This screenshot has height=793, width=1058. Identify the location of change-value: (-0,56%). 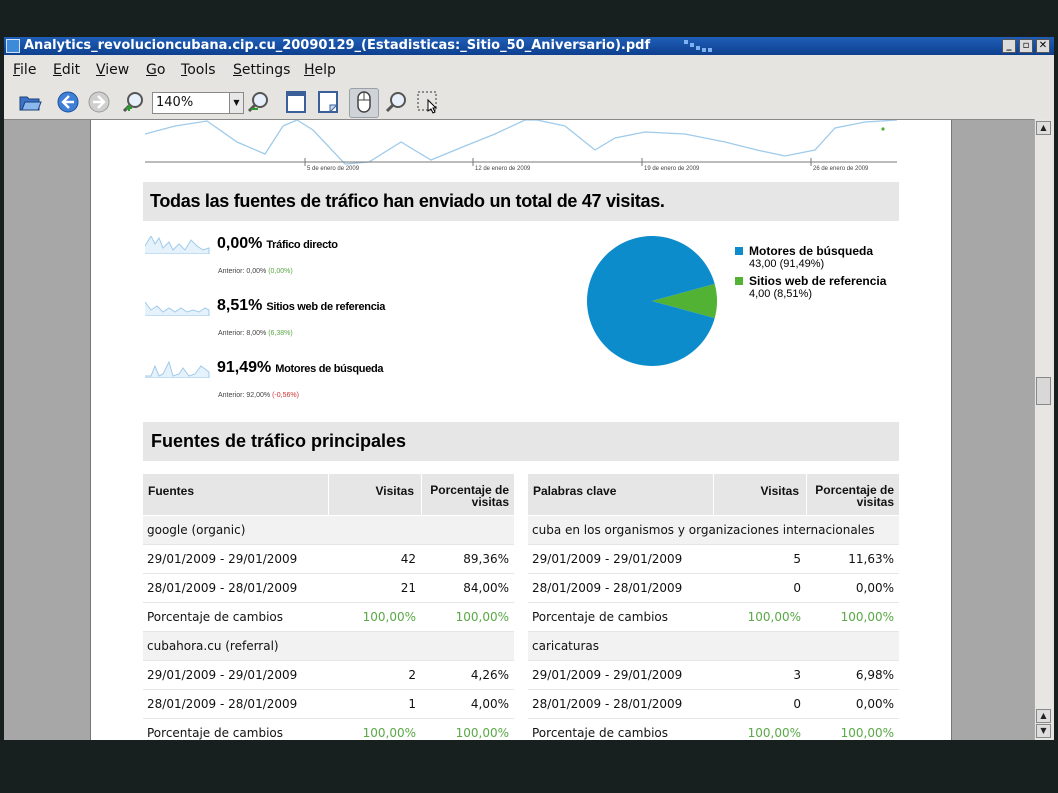
(285, 395).